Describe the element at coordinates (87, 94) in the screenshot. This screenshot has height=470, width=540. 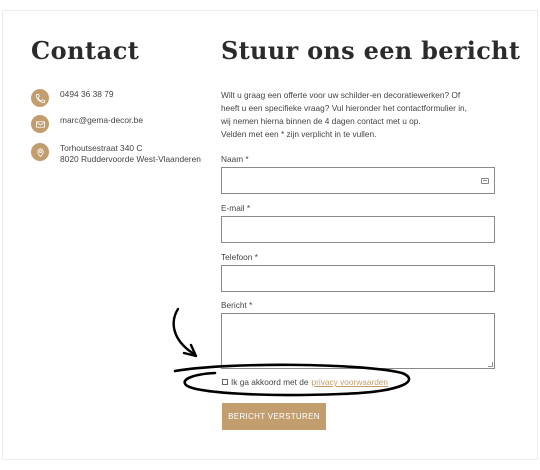
I see `contact-phone-text: 0494 36 38 79` at that location.